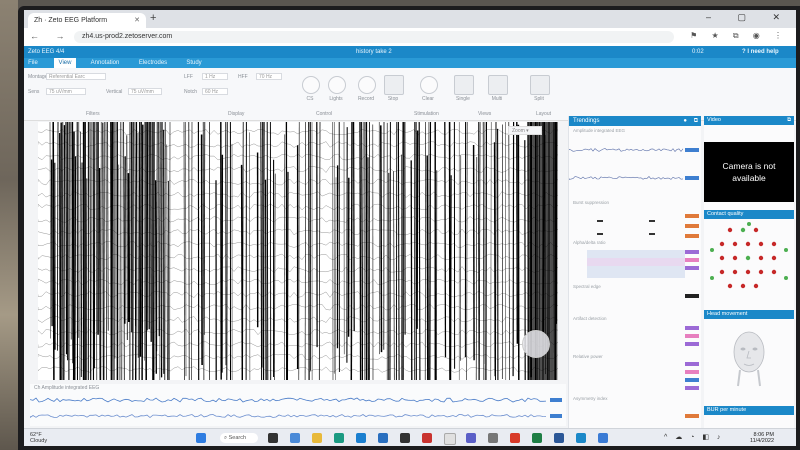  Describe the element at coordinates (273, 438) in the screenshot. I see `task-view-icon` at that location.